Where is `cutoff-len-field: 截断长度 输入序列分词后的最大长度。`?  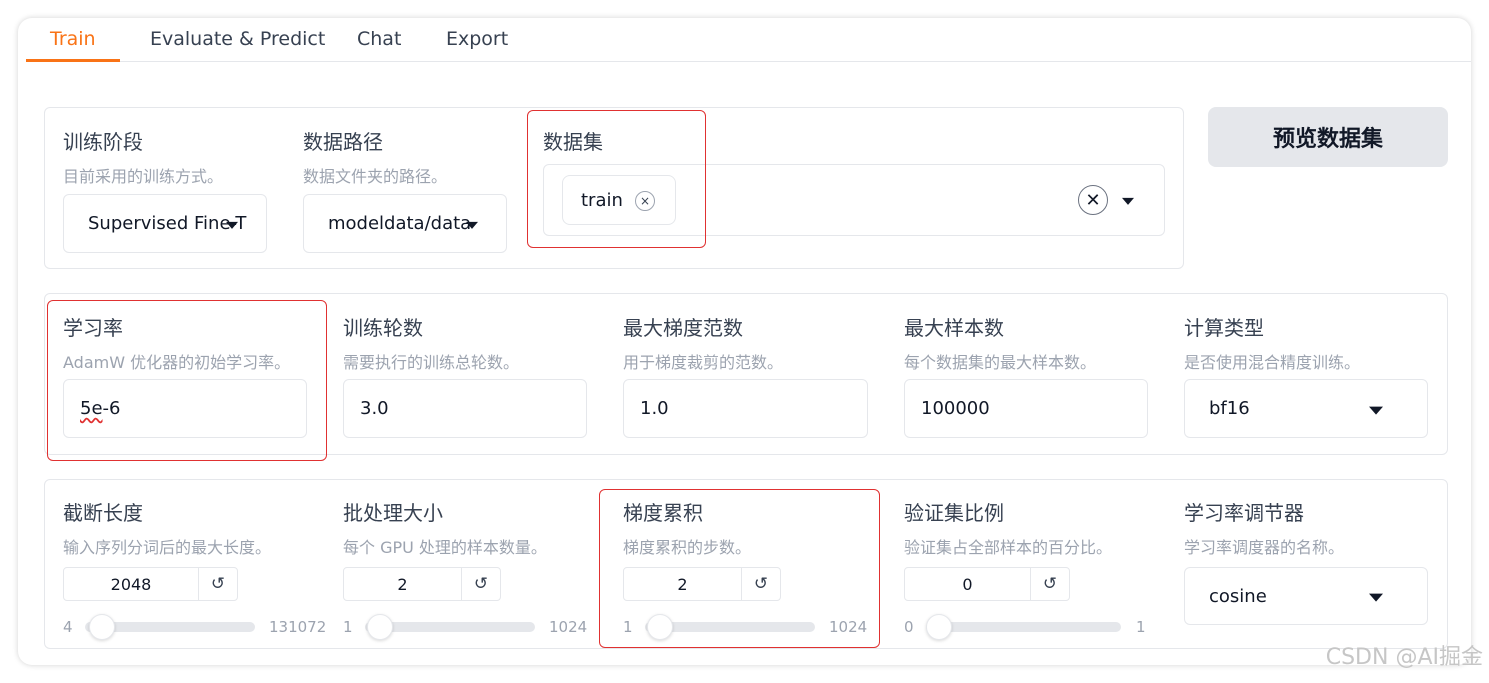
cutoff-len-field: 截断长度 输入序列分词后的最大长度。 is located at coordinates (167, 527).